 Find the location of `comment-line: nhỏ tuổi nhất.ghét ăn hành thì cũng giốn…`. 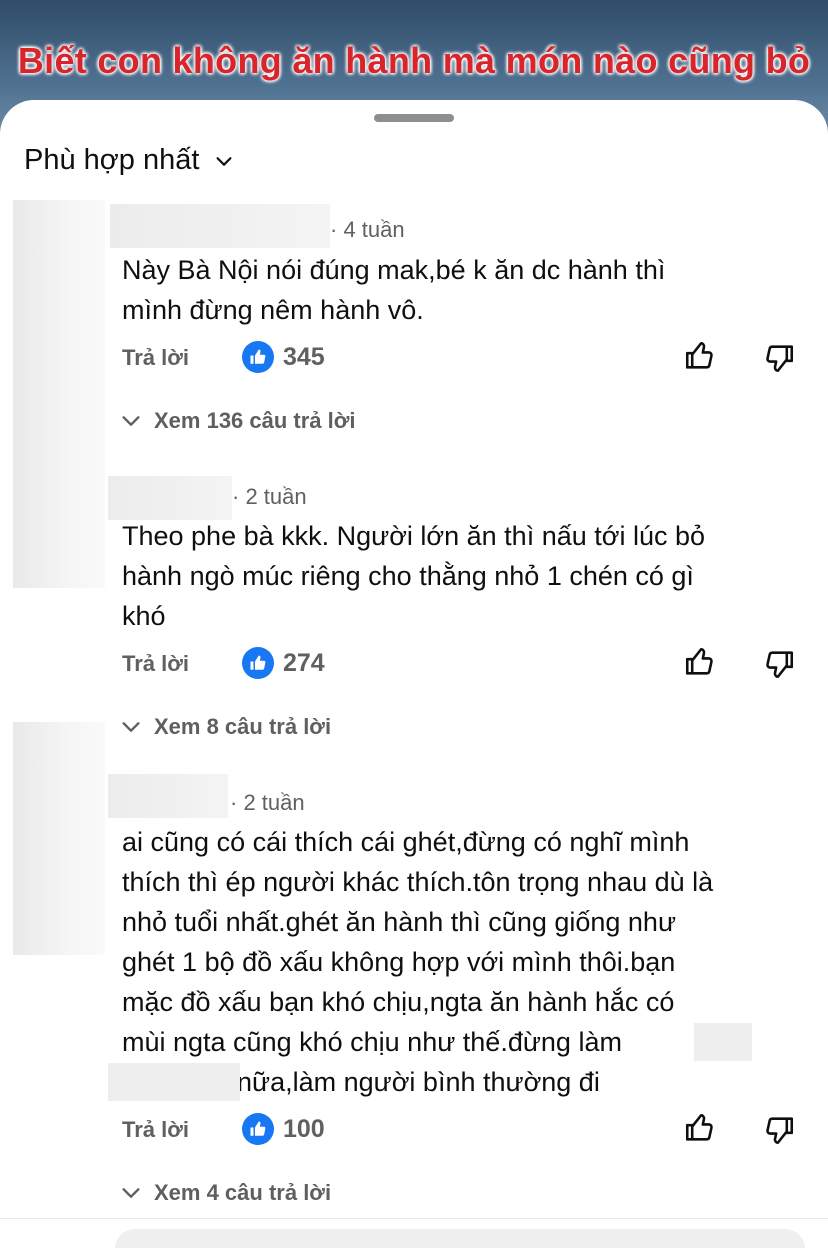

comment-line: nhỏ tuổi nhất.ghét ăn hành thì cũng giốn… is located at coordinates (399, 922).